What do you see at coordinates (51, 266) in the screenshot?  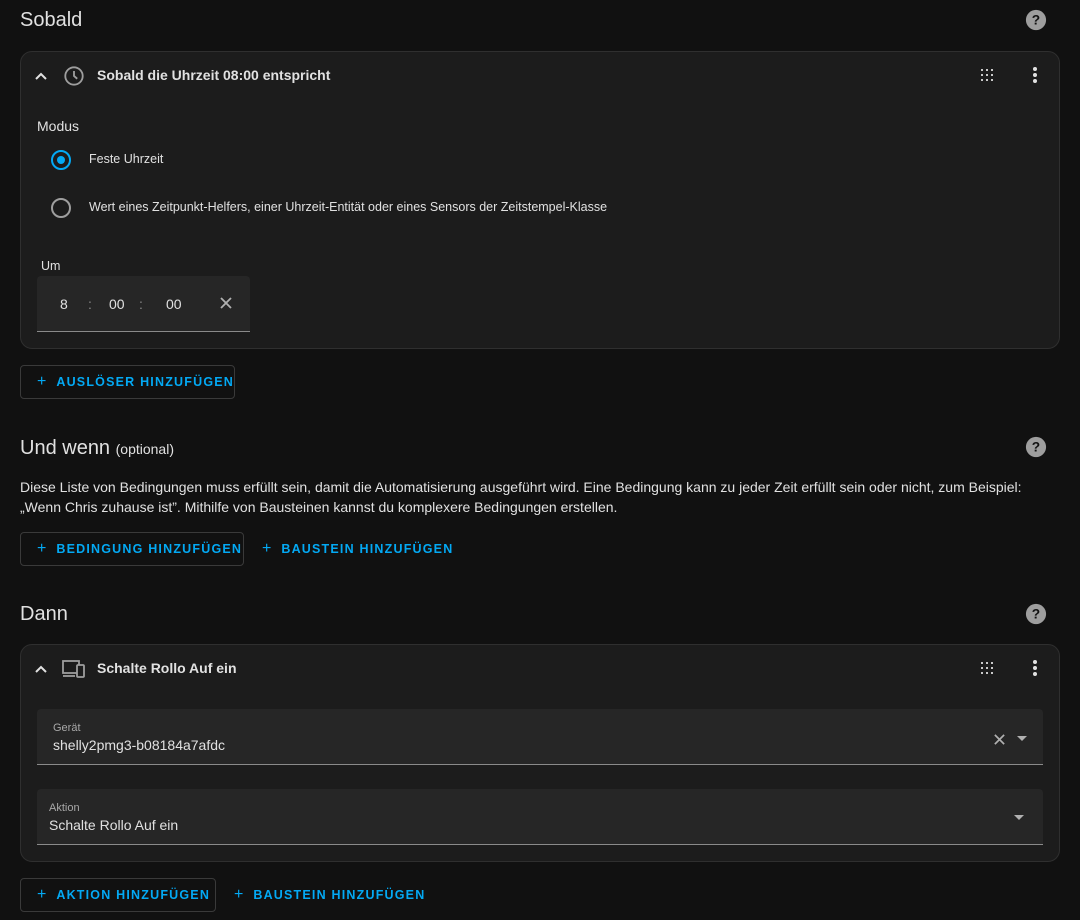 I see `time-label: Um` at bounding box center [51, 266].